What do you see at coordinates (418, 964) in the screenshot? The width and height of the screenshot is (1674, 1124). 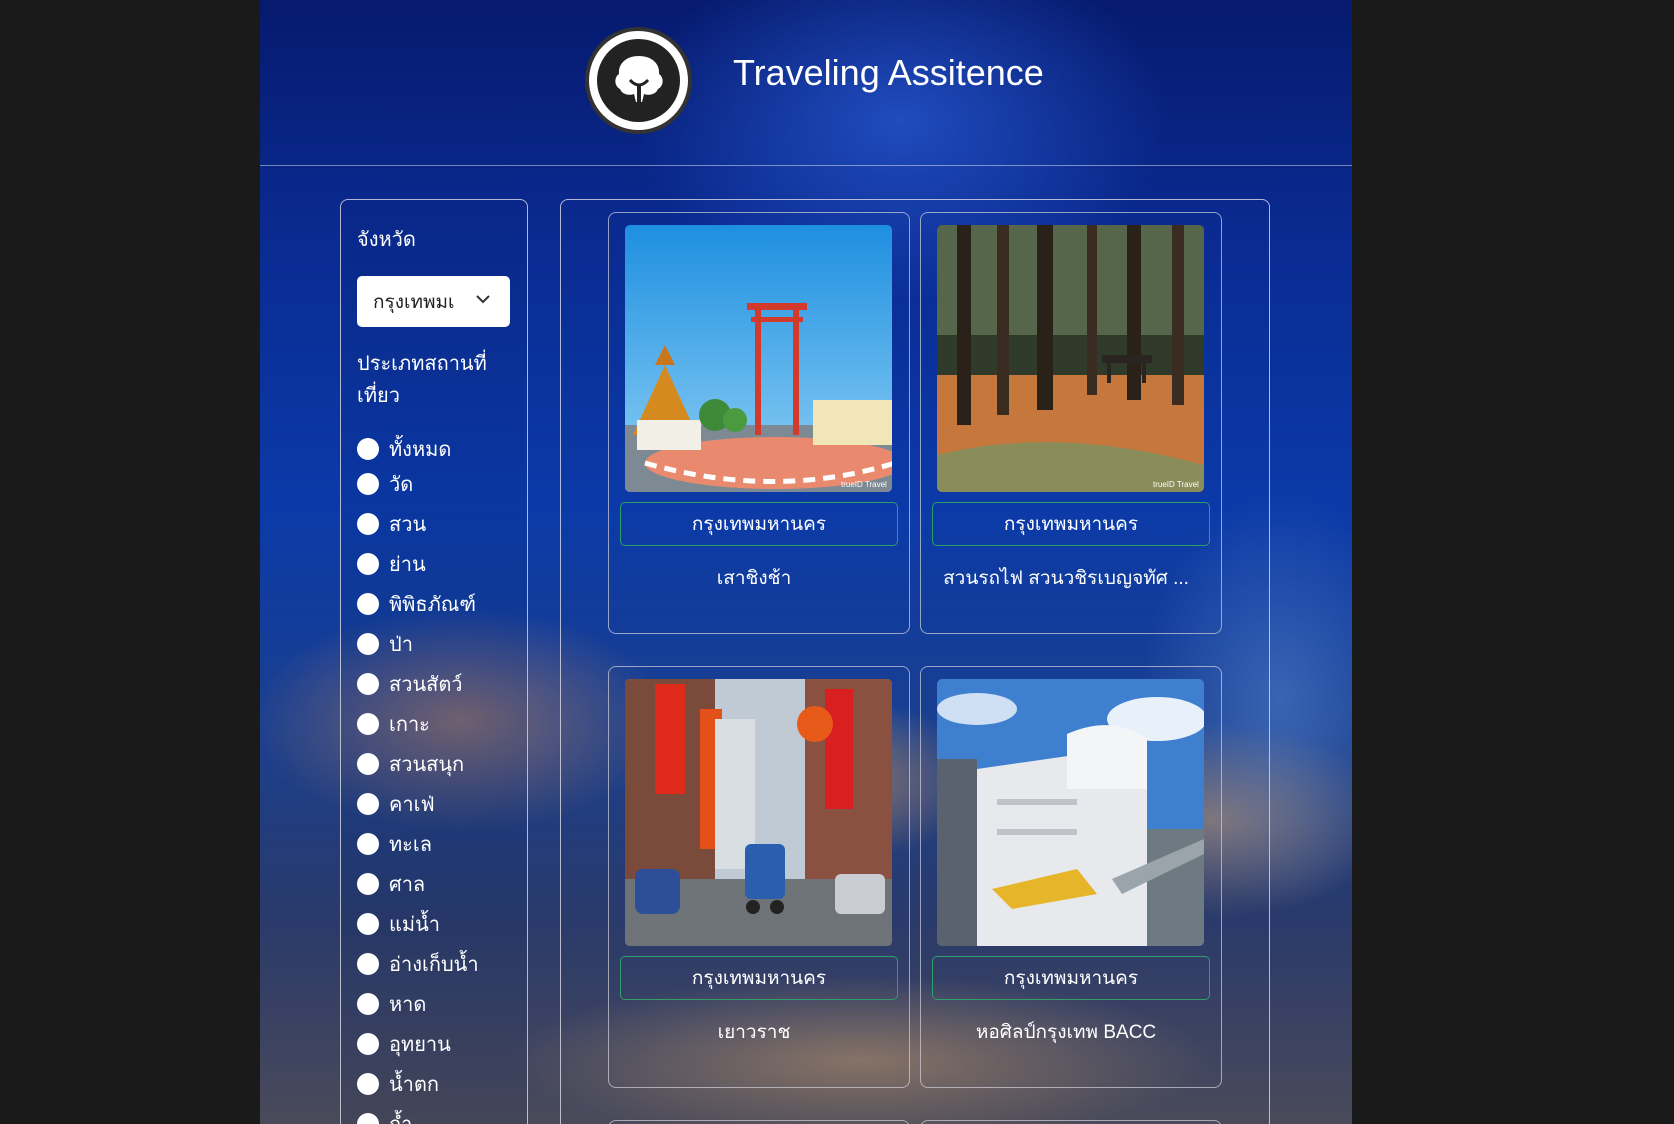 I see `radio-type-13: อ่างเก็บน้ำ` at bounding box center [418, 964].